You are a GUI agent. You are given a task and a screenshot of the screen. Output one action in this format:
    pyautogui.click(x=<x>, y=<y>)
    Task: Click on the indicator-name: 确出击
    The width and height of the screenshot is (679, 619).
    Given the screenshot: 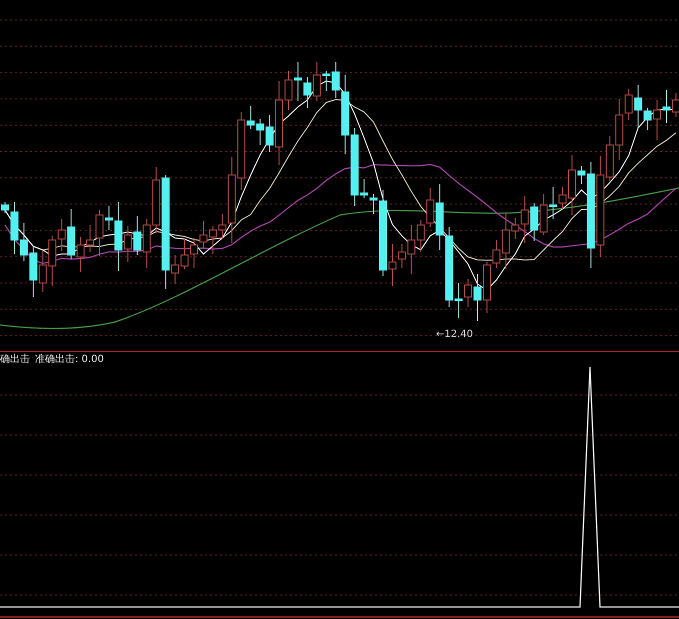 What is the action you would take?
    pyautogui.click(x=15, y=360)
    